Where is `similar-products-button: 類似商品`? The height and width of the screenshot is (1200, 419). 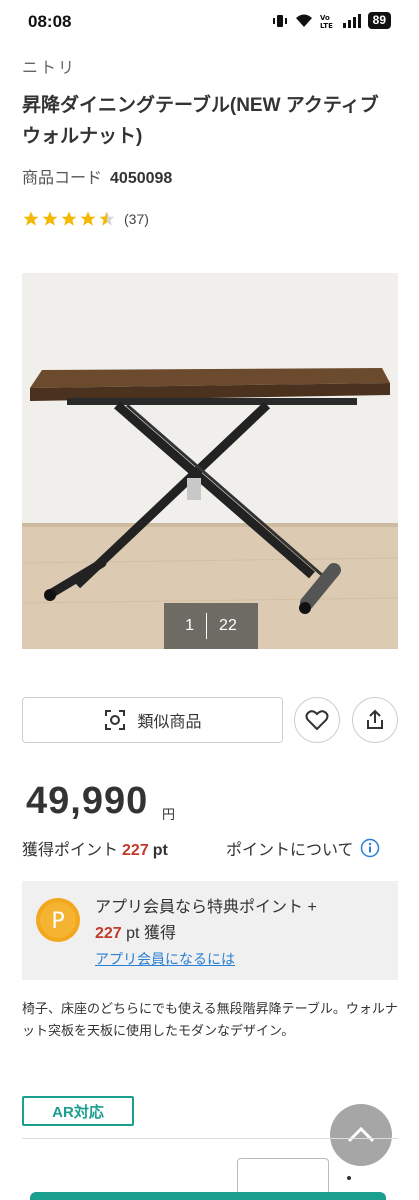
similar-products-button: 類似商品 is located at coordinates (152, 720).